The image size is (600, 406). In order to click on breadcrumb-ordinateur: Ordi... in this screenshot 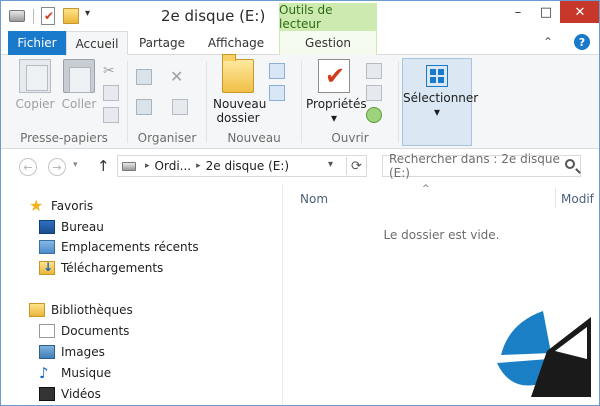, I will do `click(173, 166)`.